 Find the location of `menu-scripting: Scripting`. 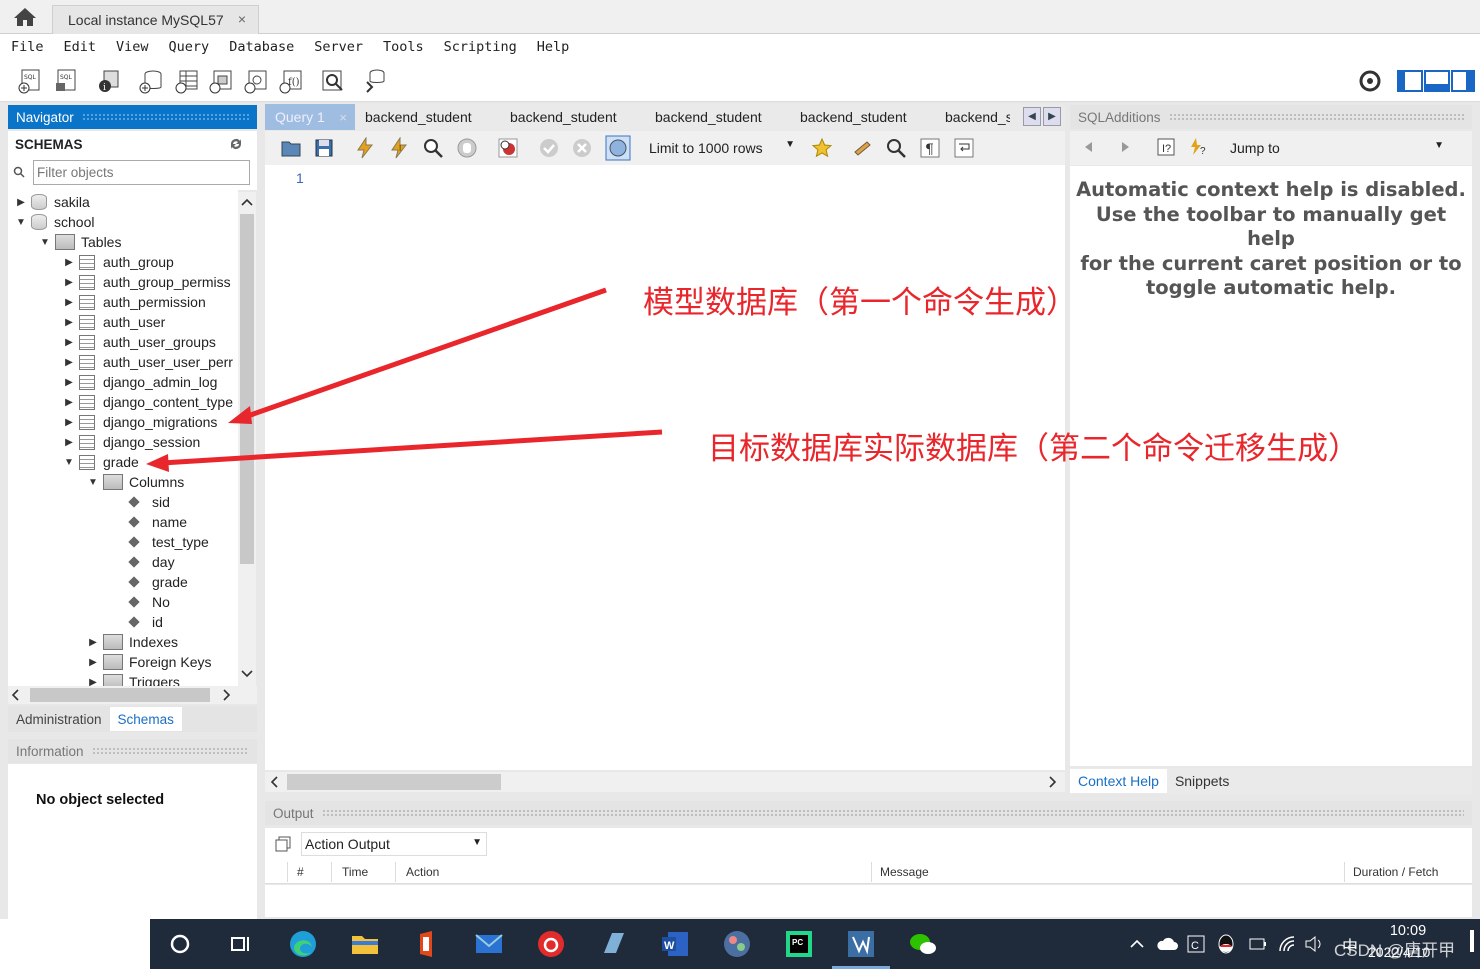

menu-scripting: Scripting is located at coordinates (480, 47).